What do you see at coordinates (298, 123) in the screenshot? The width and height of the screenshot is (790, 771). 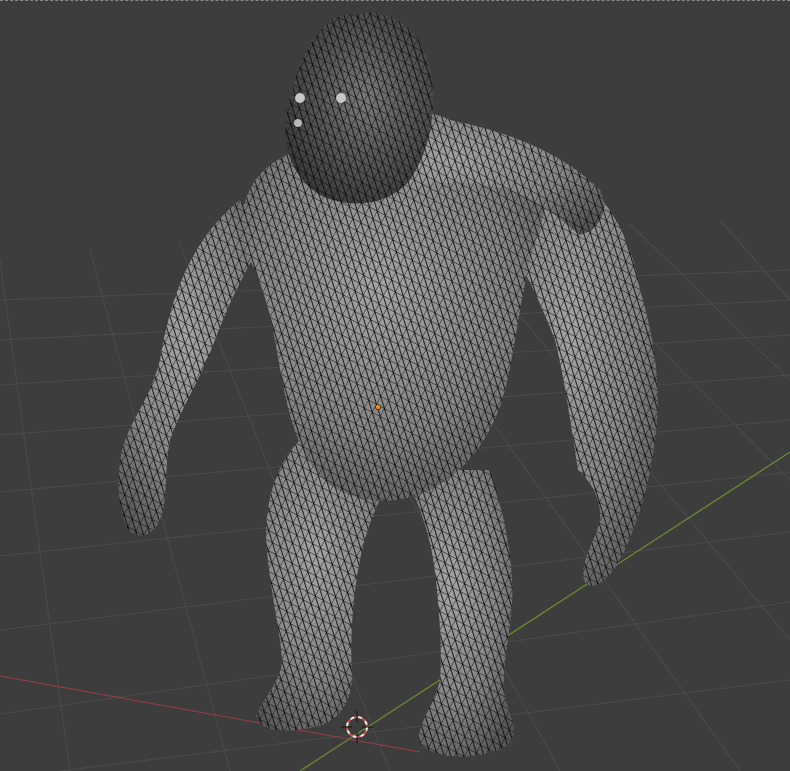 I see `nostril` at bounding box center [298, 123].